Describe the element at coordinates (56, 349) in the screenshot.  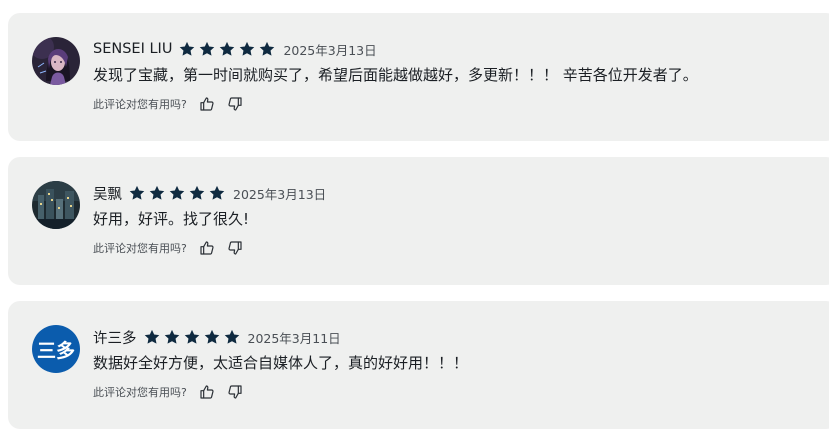
I see `avatar: 三多` at that location.